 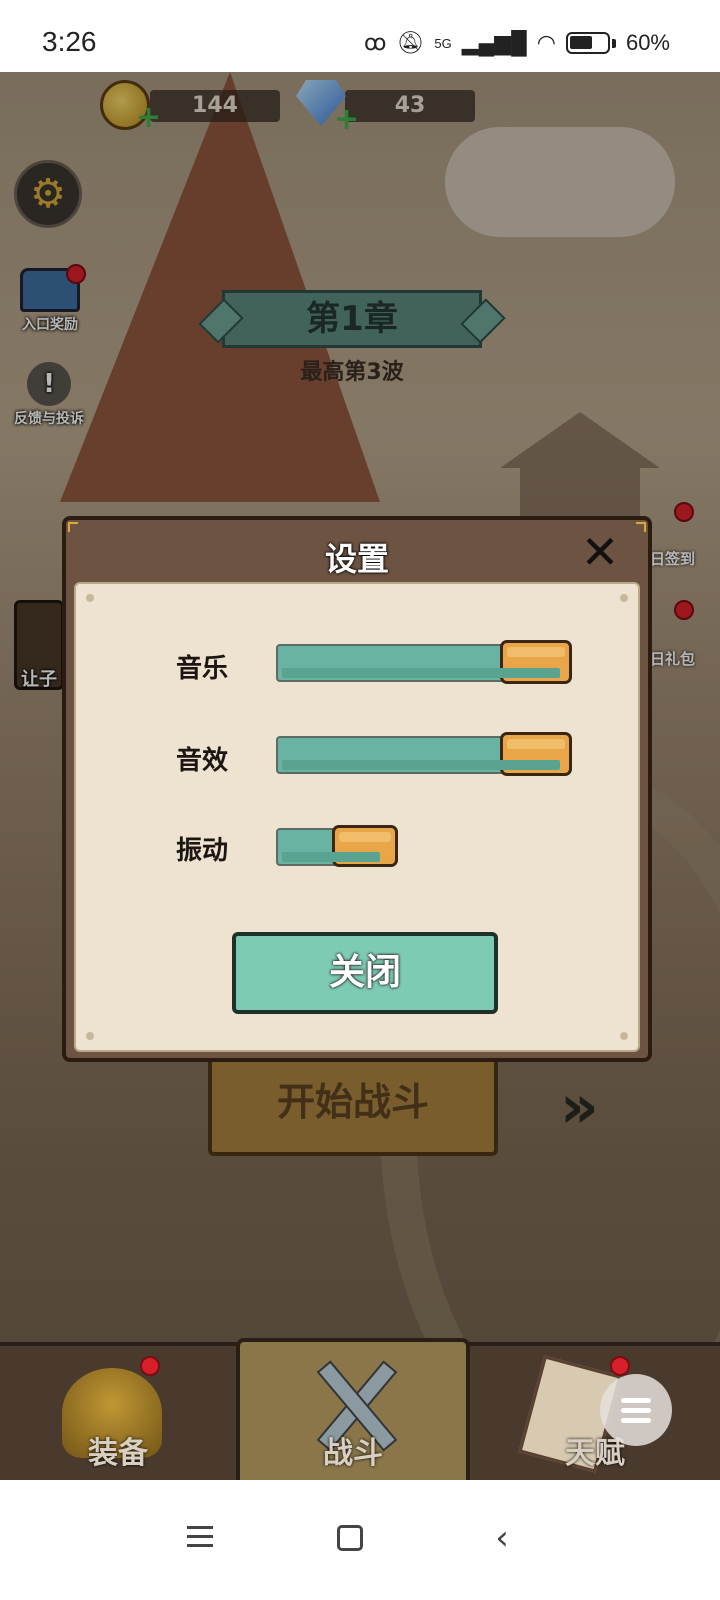 I want to click on music-slider-knob, so click(x=536, y=662).